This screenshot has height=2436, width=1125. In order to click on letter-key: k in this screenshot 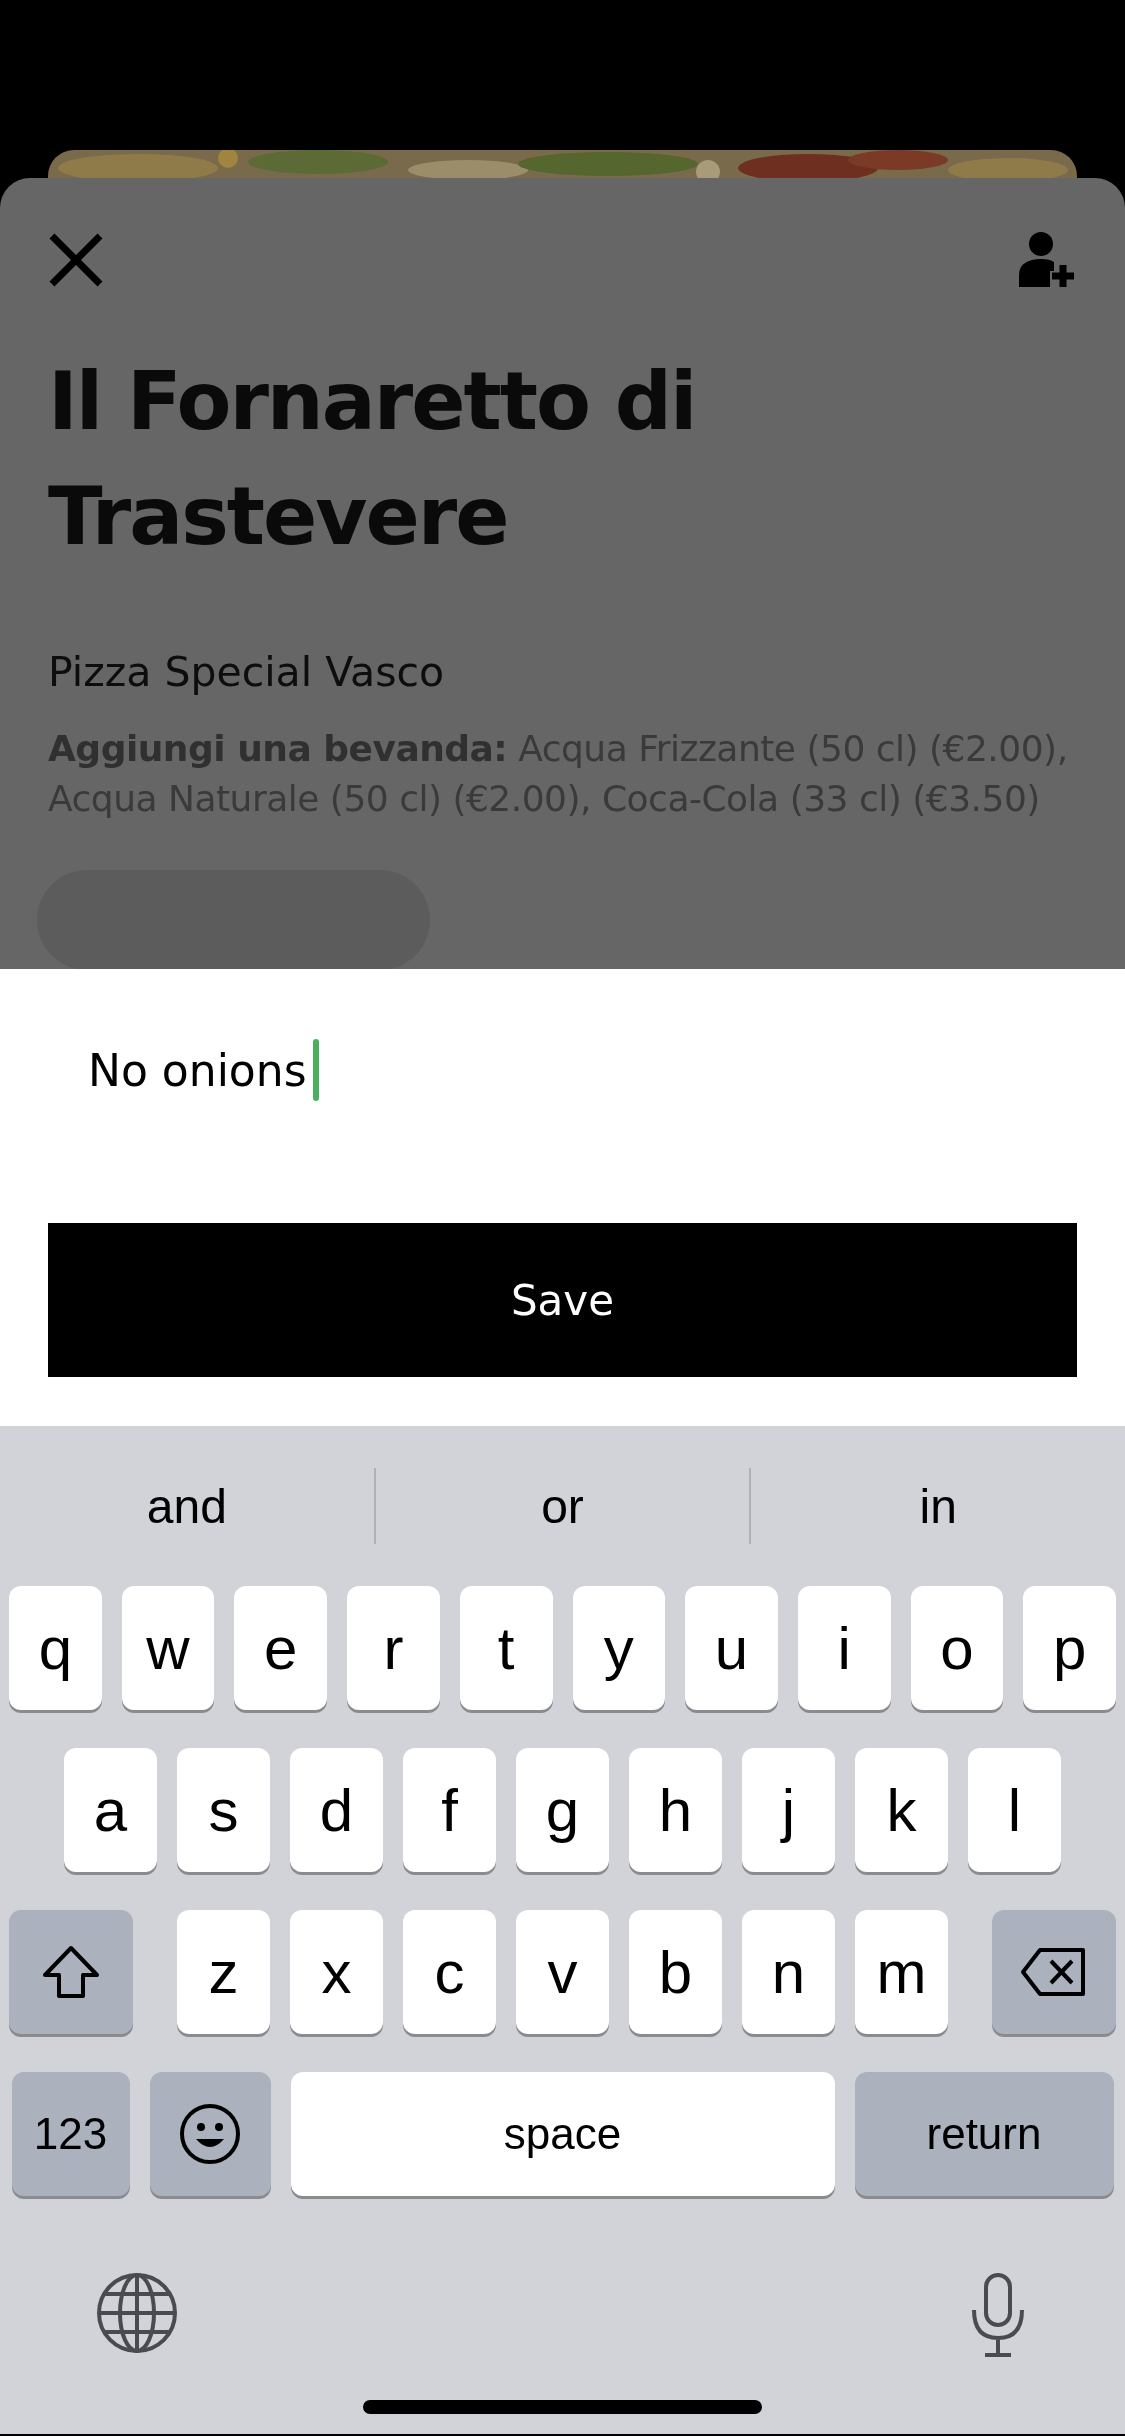, I will do `click(901, 1810)`.